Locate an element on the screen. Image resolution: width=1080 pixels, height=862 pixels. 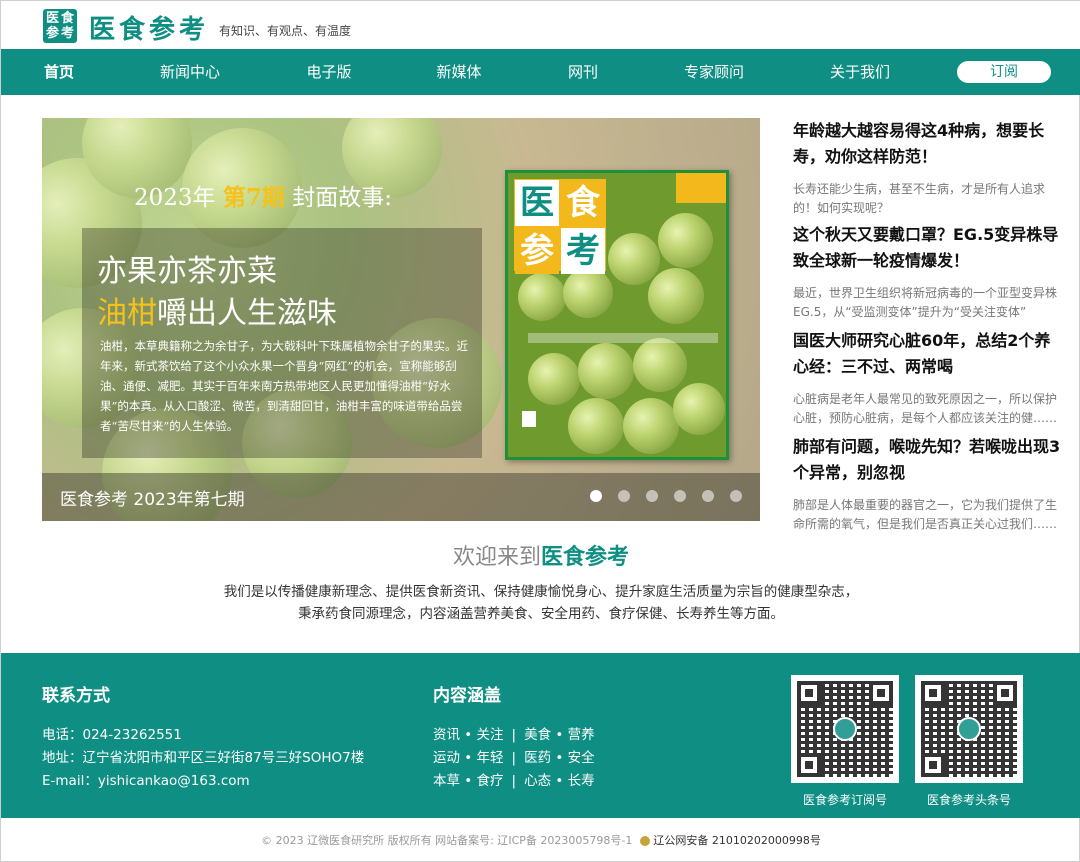
issue-number: 第7期 is located at coordinates (253, 197).